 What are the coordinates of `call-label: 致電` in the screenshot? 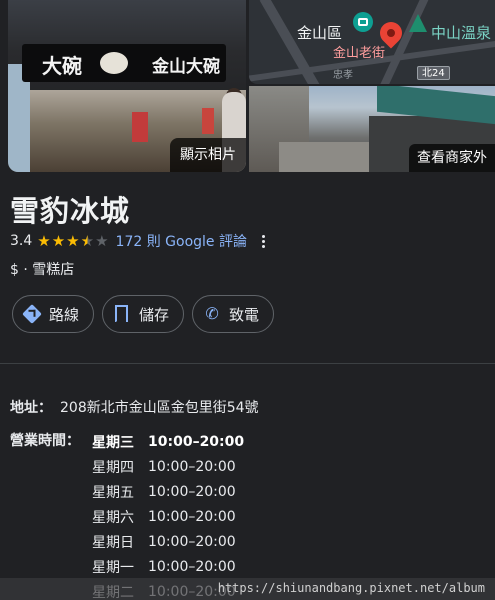 It's located at (244, 314).